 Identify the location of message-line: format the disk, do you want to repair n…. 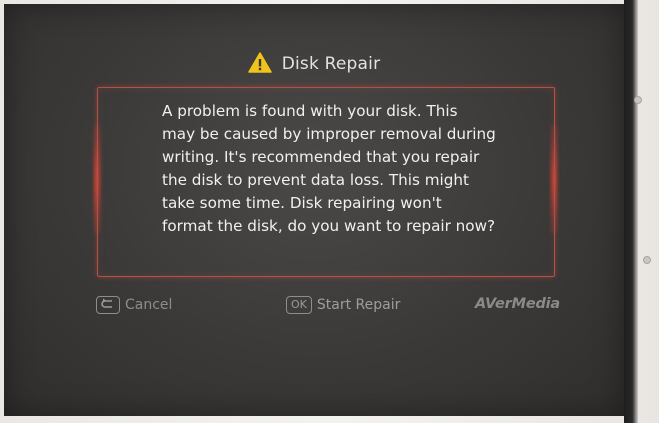
(329, 226).